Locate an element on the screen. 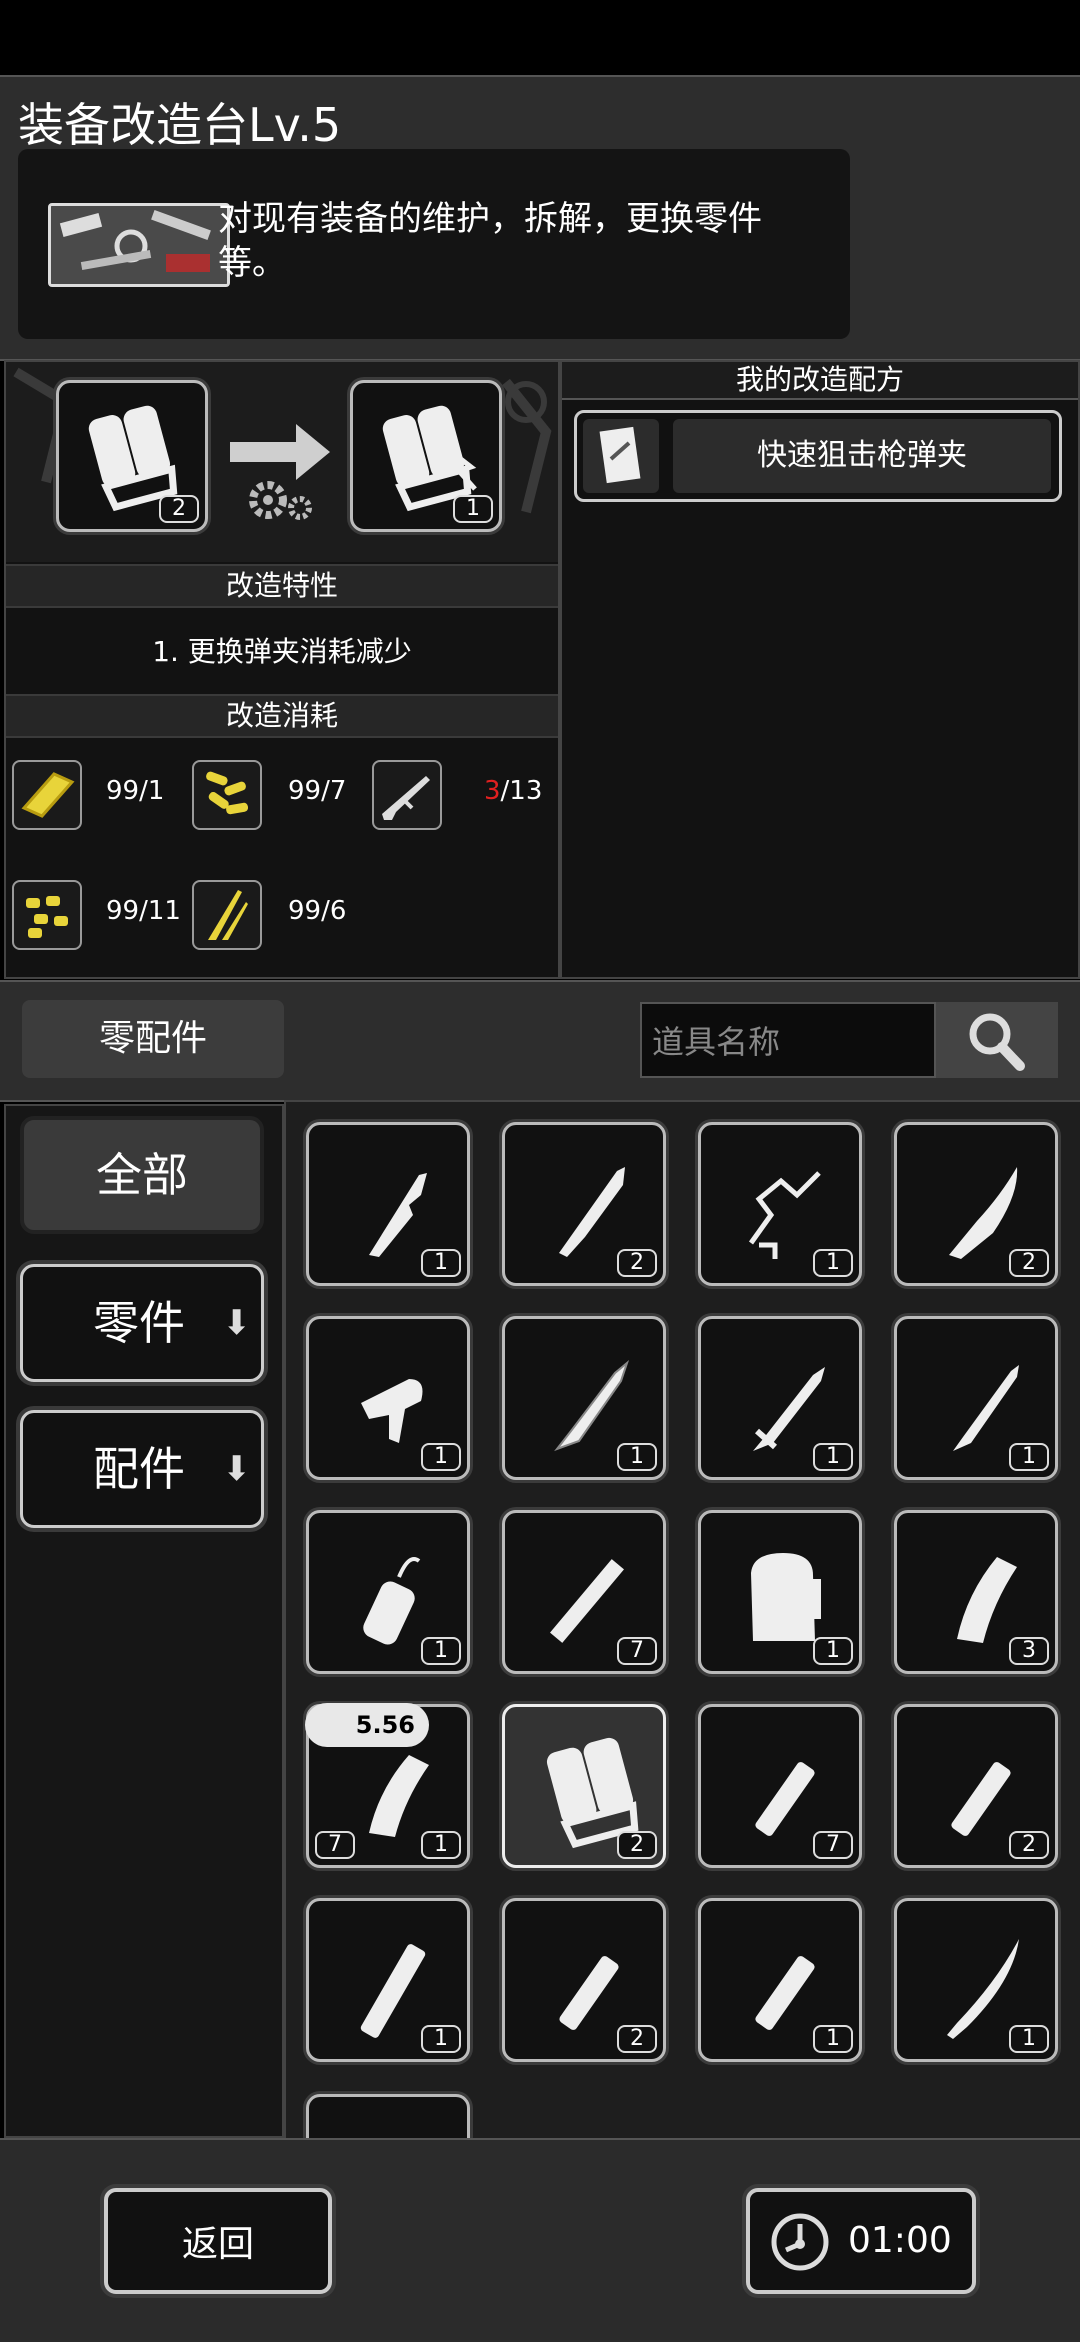 The height and width of the screenshot is (2342, 1080). inventory-item: 3 is located at coordinates (976, 1592).